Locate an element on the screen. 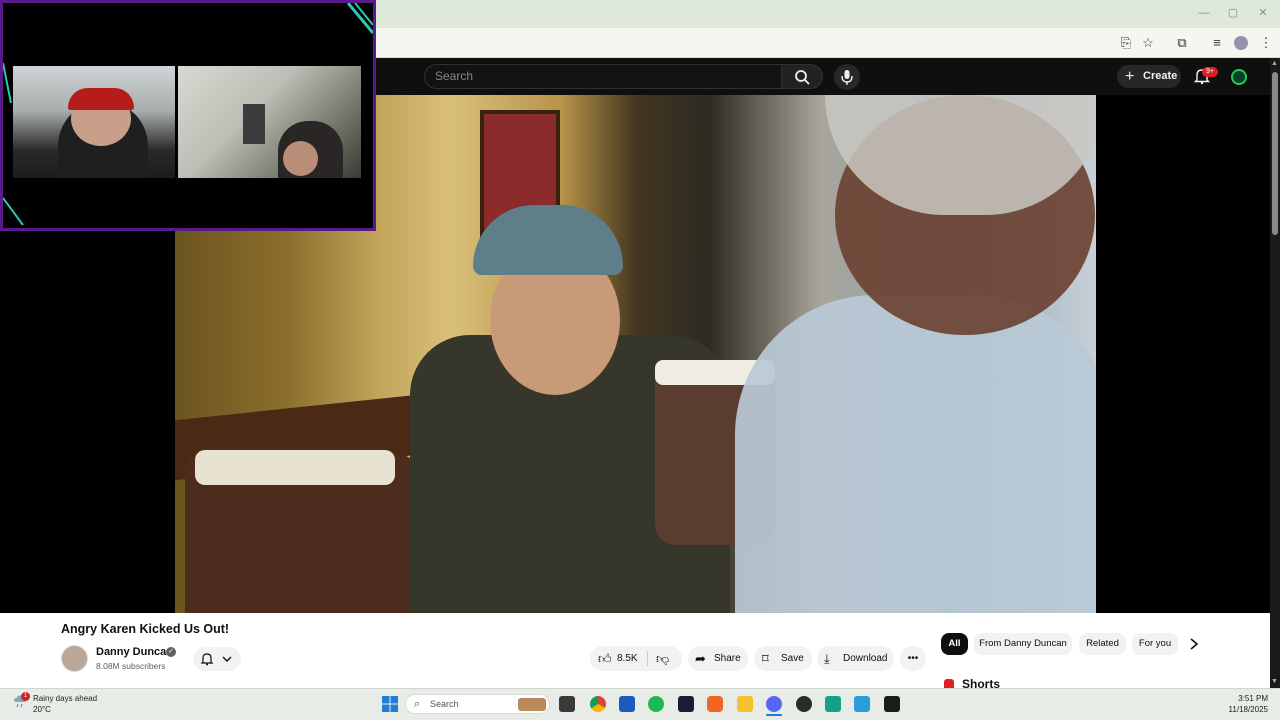 This screenshot has width=1280, height=720. share-button: ➦ Share is located at coordinates (718, 658).